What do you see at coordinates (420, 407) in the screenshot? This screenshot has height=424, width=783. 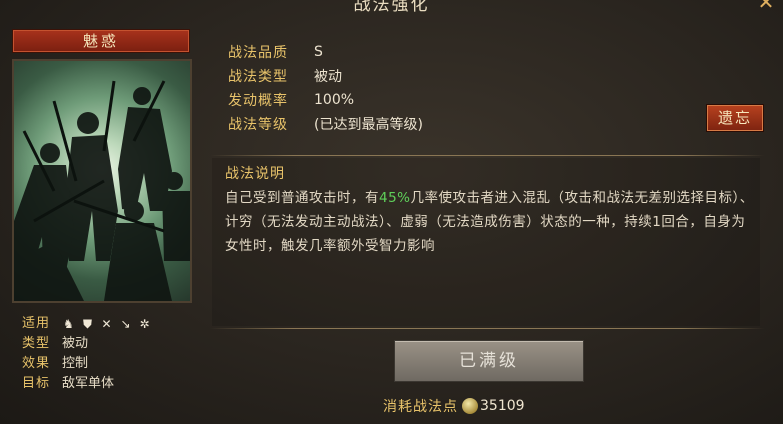 I see `cost-label: 消耗战法点` at bounding box center [420, 407].